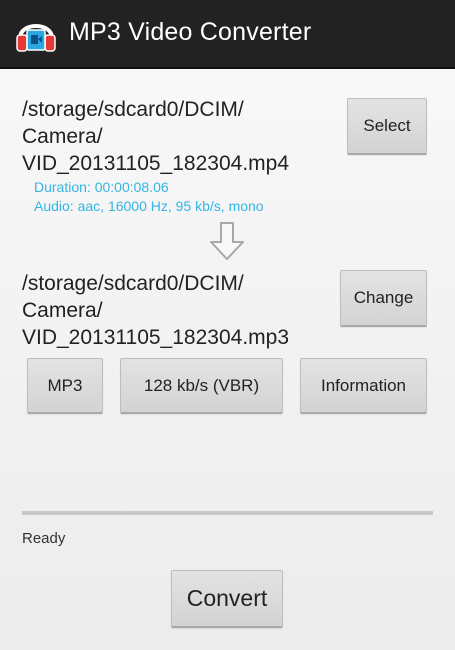 The height and width of the screenshot is (650, 455). I want to click on change-button: Change, so click(383, 298).